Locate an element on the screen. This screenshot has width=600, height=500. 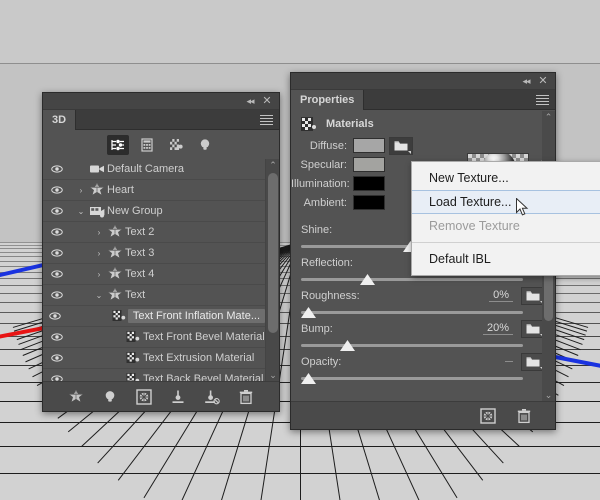
color-row-label: Illumination: is located at coordinates (320, 183).